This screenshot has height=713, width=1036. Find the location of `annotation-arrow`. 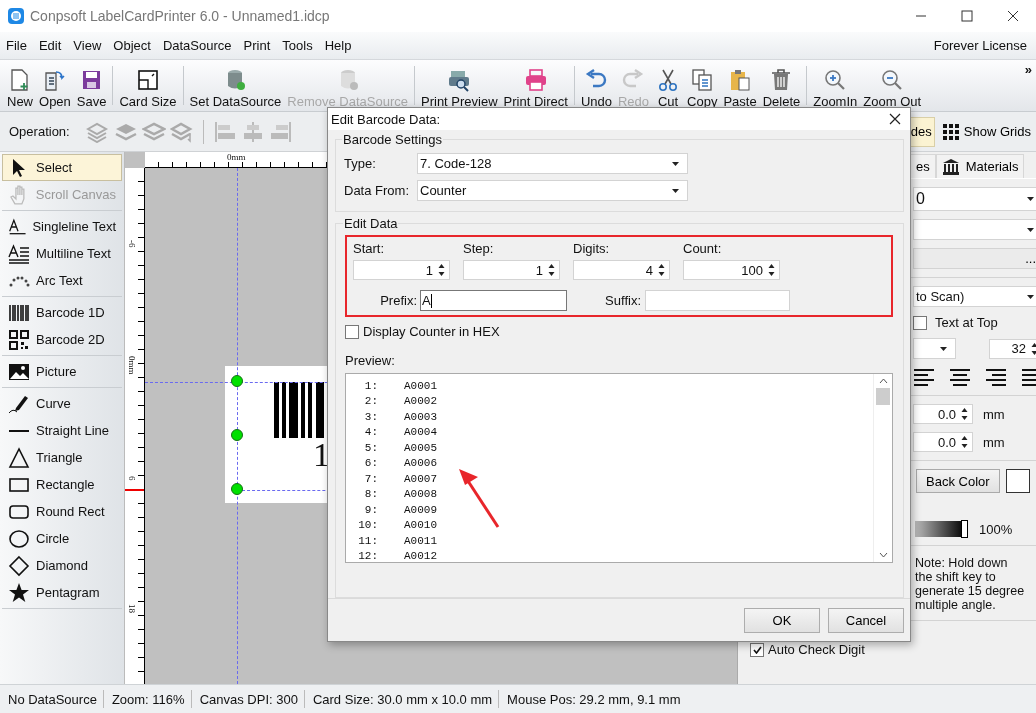

annotation-arrow is located at coordinates (479, 498).